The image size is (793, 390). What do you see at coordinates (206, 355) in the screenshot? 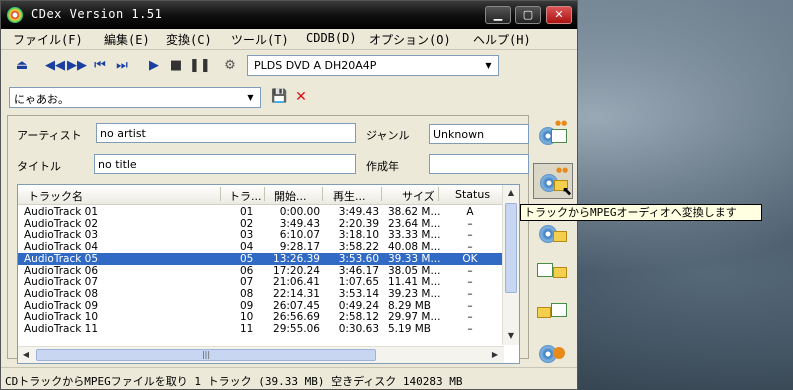
I see `horizontal-scroll-thumb: |||` at bounding box center [206, 355].